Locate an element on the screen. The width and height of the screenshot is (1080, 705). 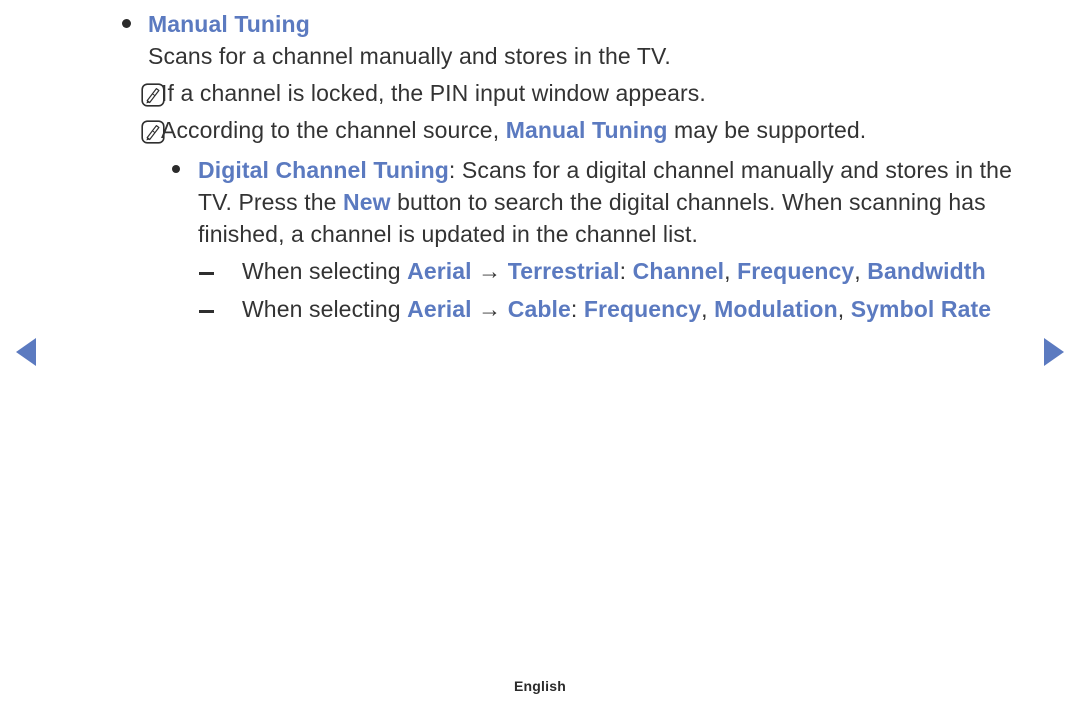
digital-channel-tuning-term: Digital Channel Tuning is located at coordinates (323, 170).